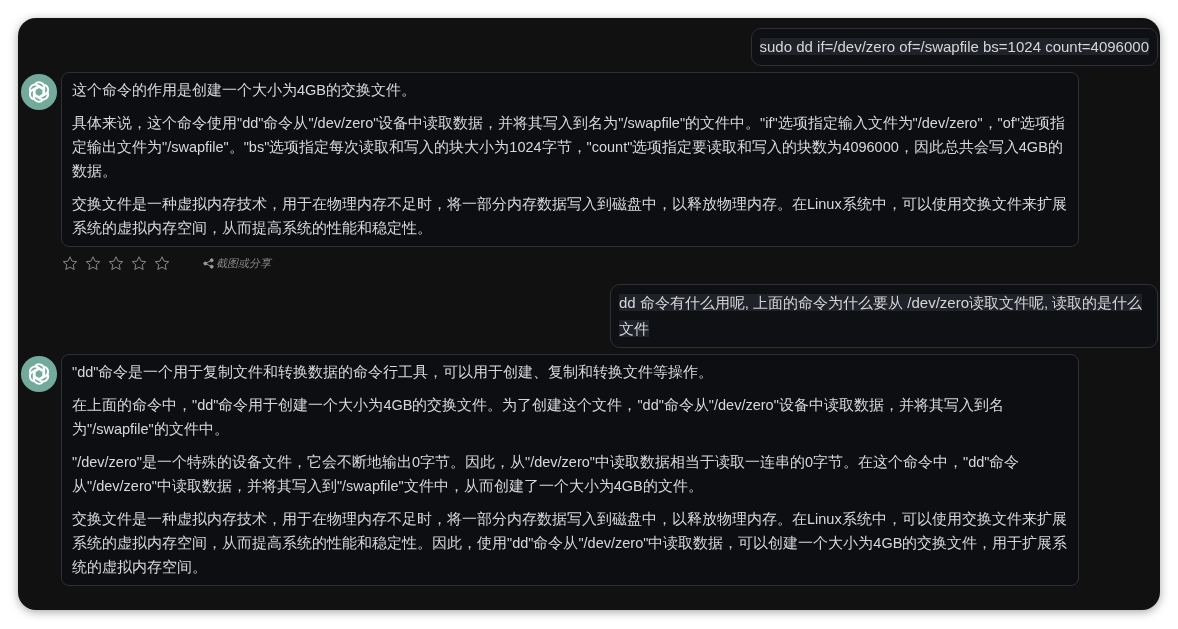 This screenshot has width=1178, height=629. Describe the element at coordinates (954, 47) in the screenshot. I see `user-message: sudo dd if=/dev/zero of=/swapfile bs=1024 count=4096000` at that location.